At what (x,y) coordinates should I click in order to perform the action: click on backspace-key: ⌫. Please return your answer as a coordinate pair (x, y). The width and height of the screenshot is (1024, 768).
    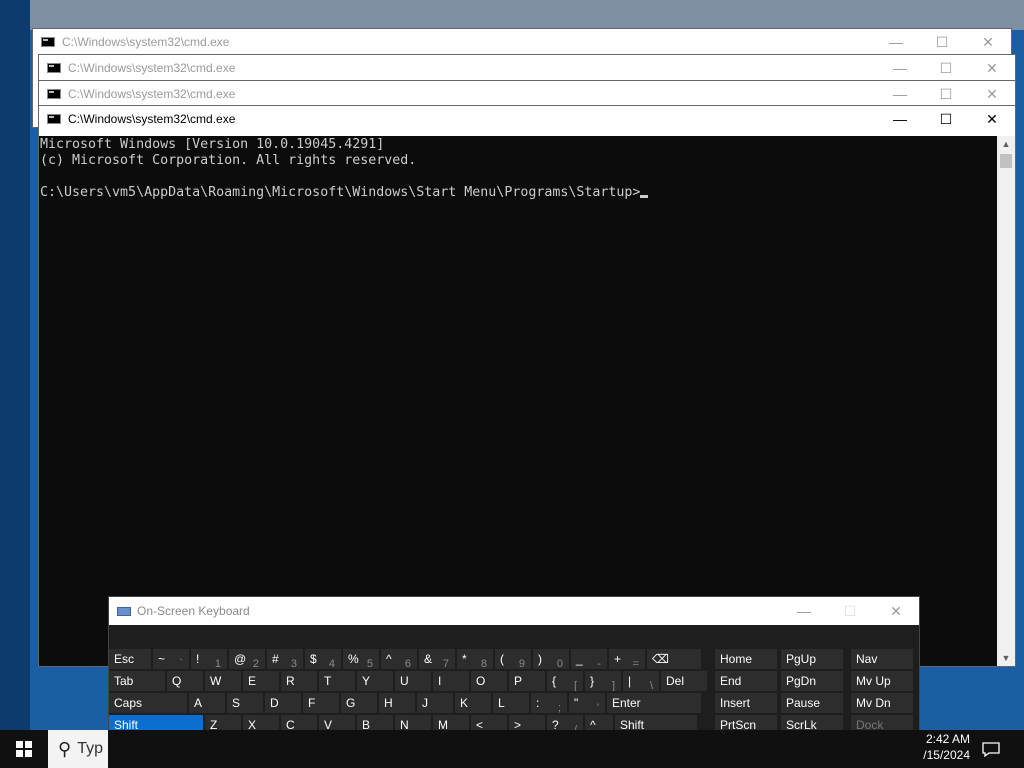
    Looking at the image, I should click on (674, 659).